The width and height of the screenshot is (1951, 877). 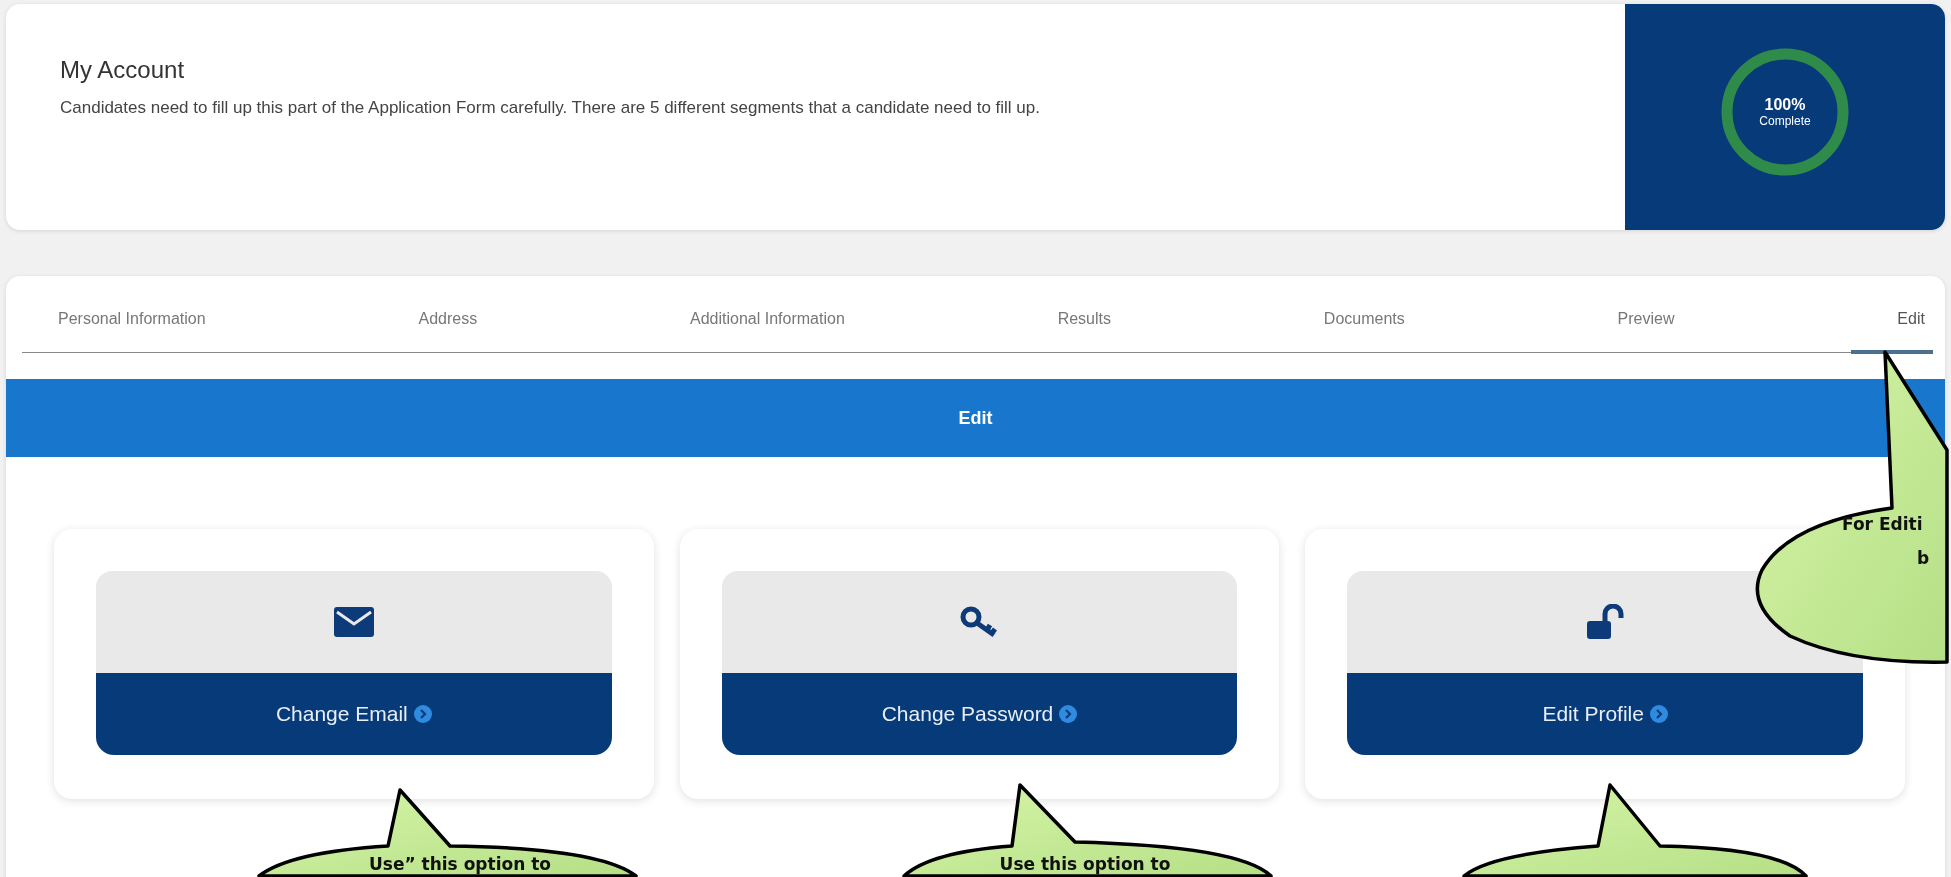 What do you see at coordinates (353, 622) in the screenshot?
I see `envelope-icon` at bounding box center [353, 622].